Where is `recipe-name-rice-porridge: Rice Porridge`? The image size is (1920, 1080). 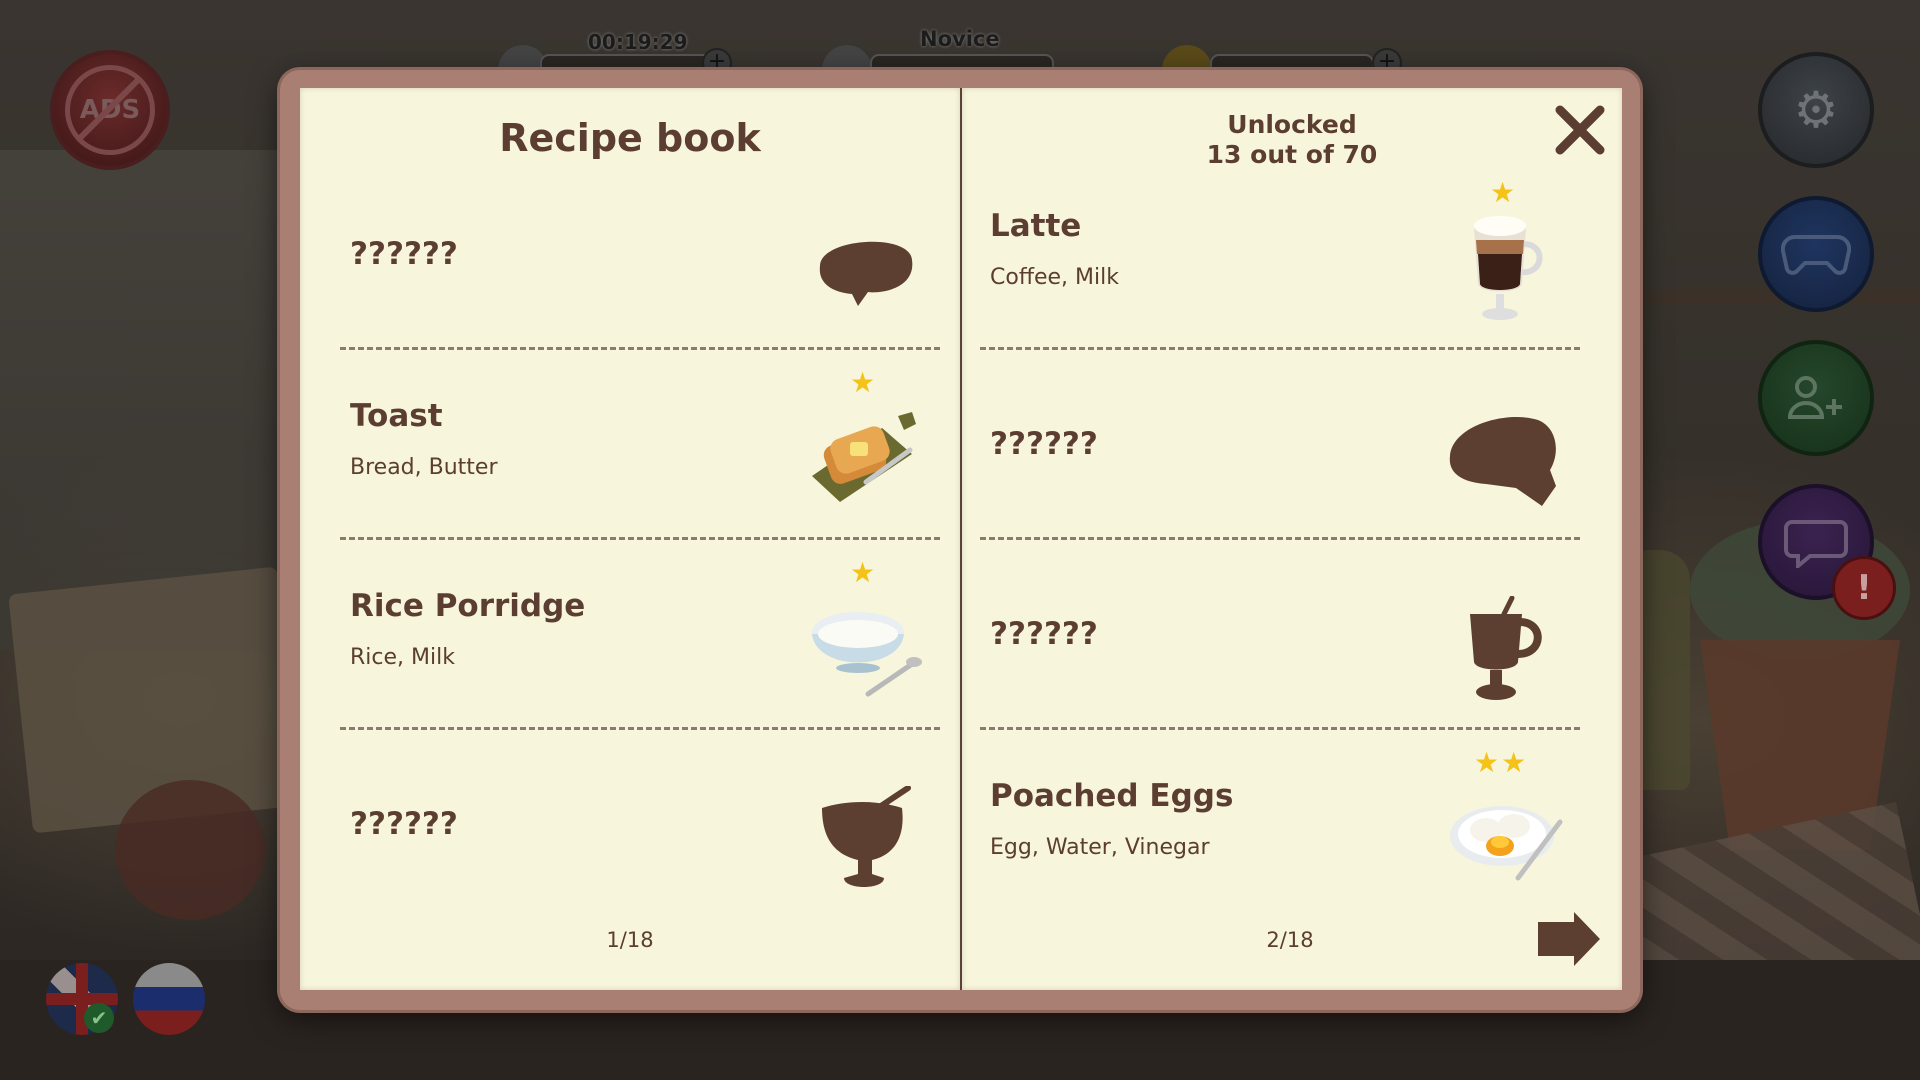 recipe-name-rice-porridge: Rice Porridge is located at coordinates (468, 606).